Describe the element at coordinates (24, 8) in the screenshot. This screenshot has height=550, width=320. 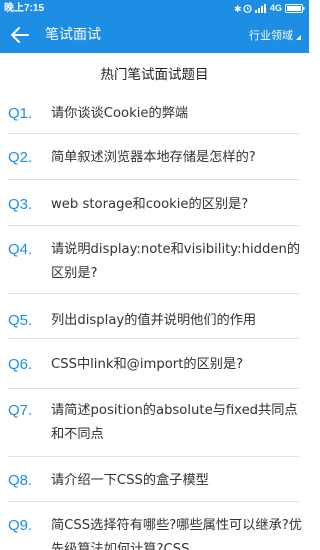
I see `status-time: 晚上7:15` at that location.